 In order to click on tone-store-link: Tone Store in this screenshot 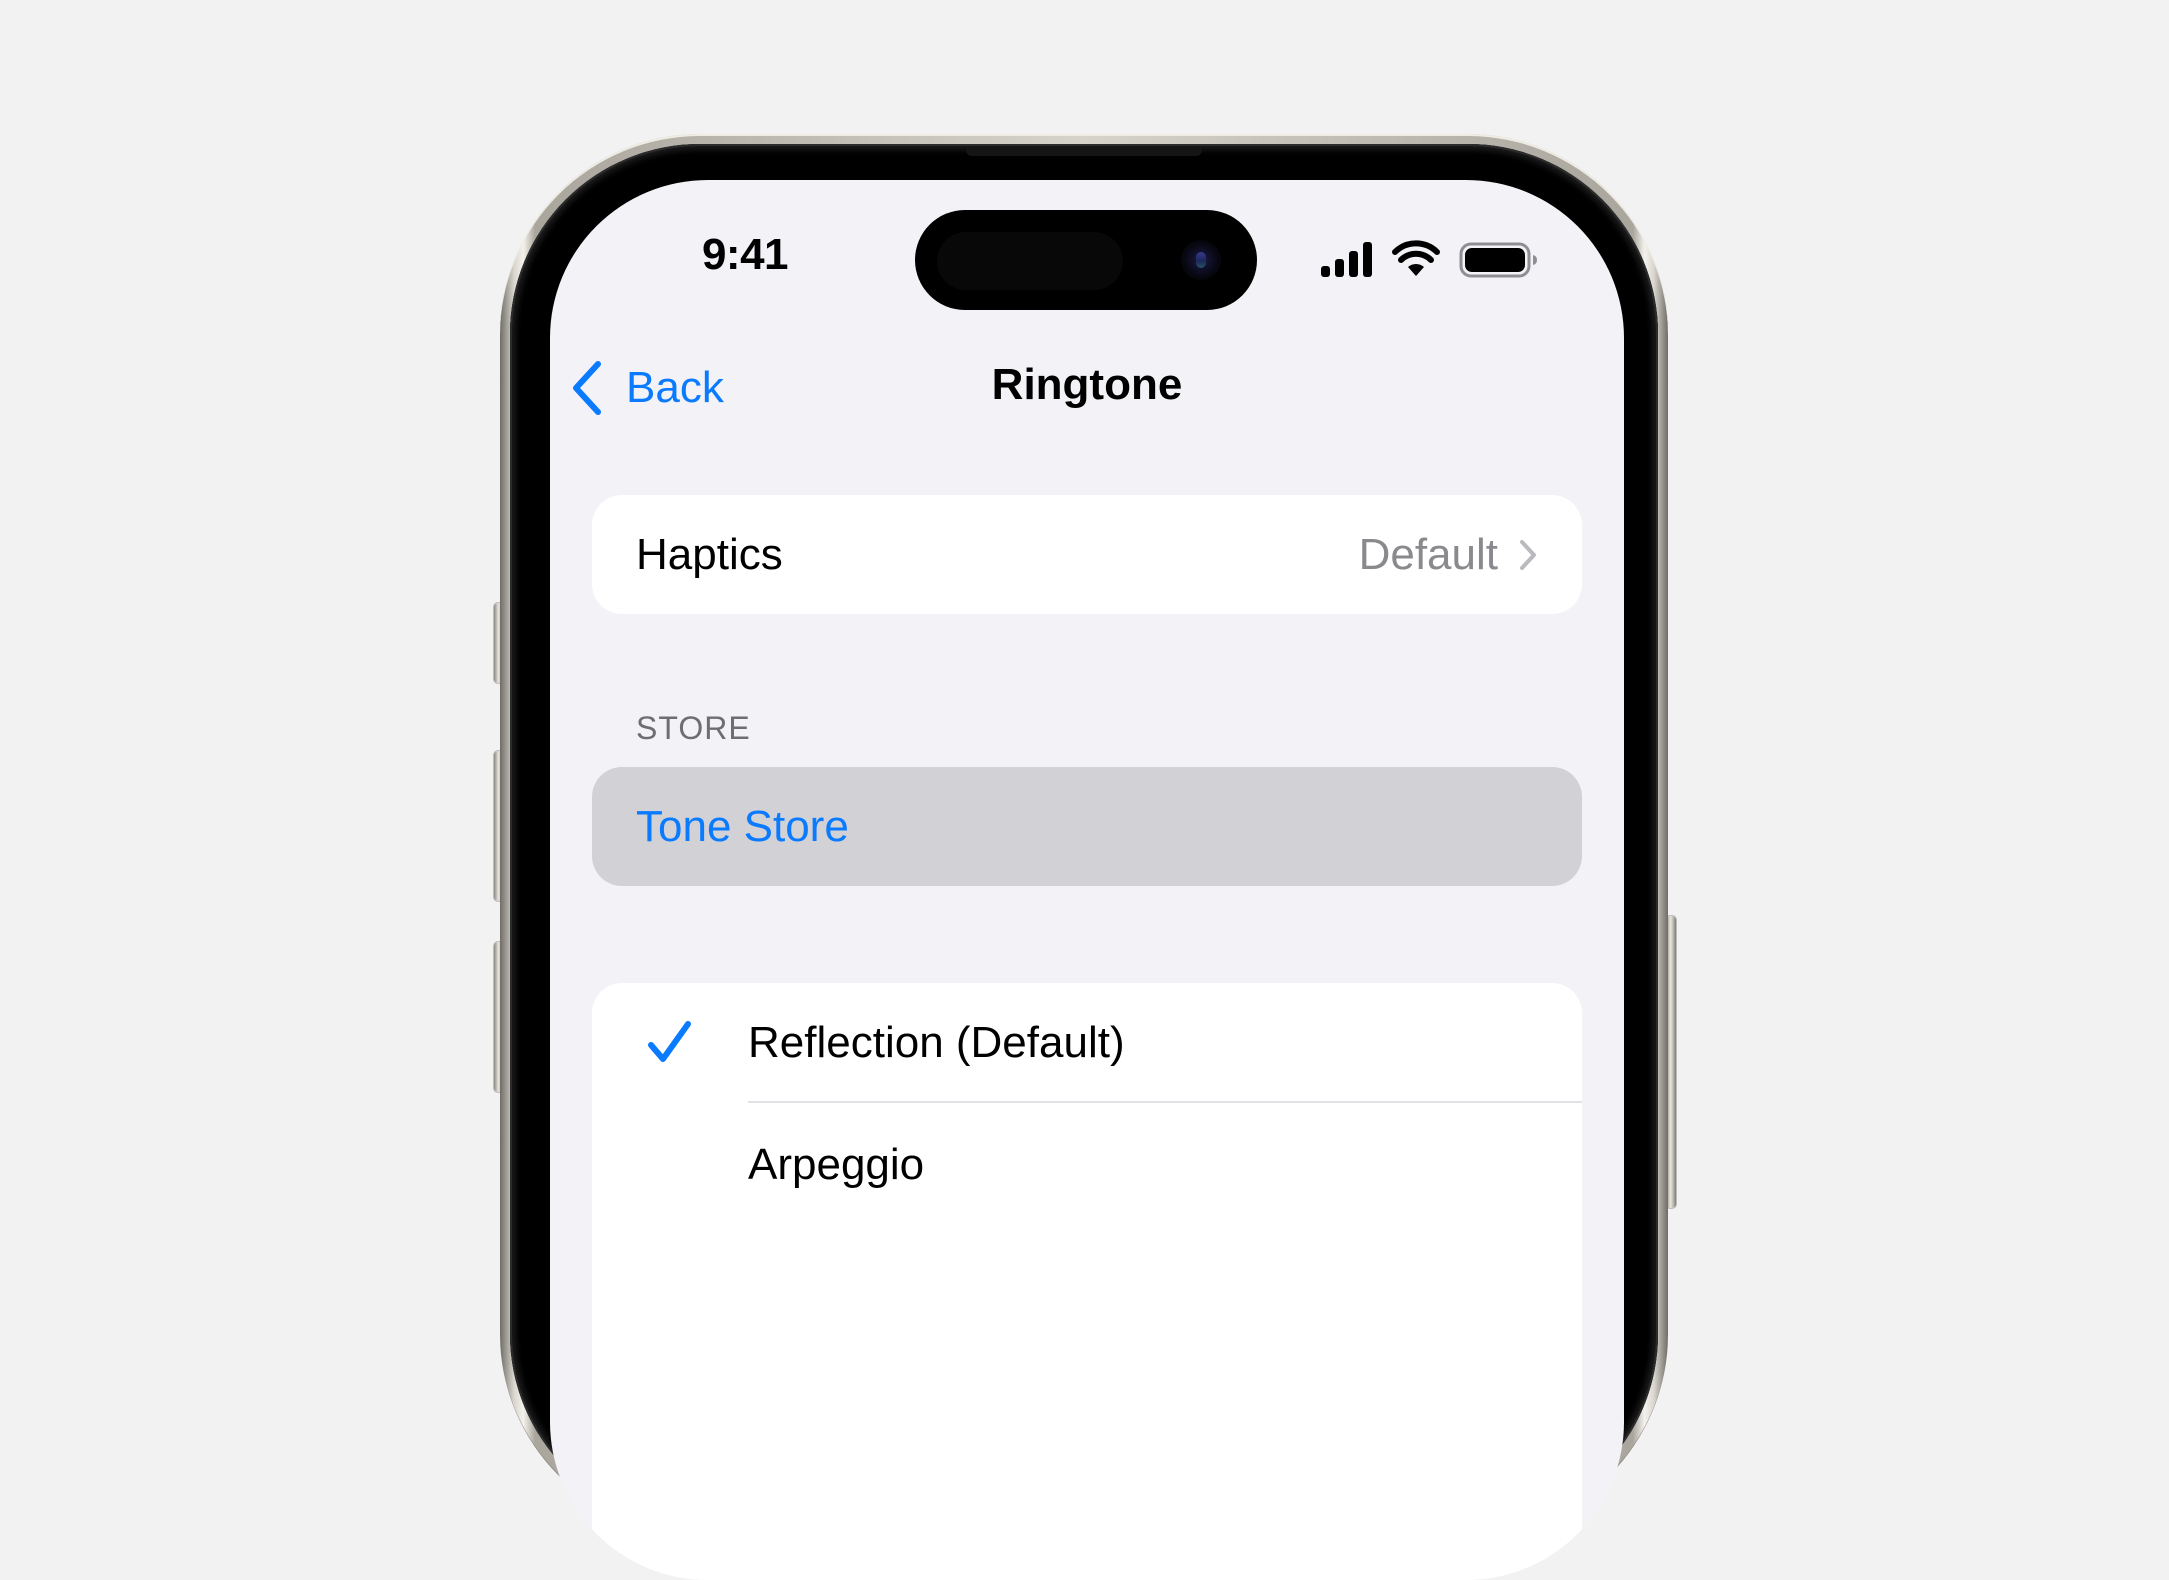, I will do `click(742, 826)`.